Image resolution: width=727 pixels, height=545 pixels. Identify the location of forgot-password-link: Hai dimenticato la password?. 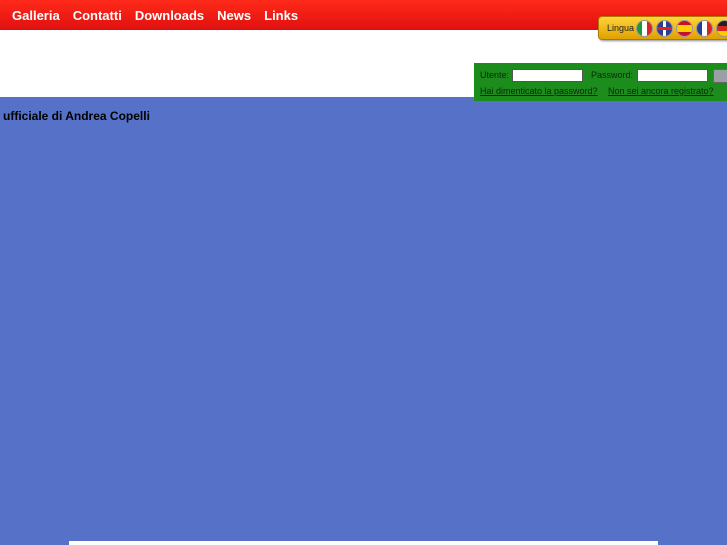
(539, 91).